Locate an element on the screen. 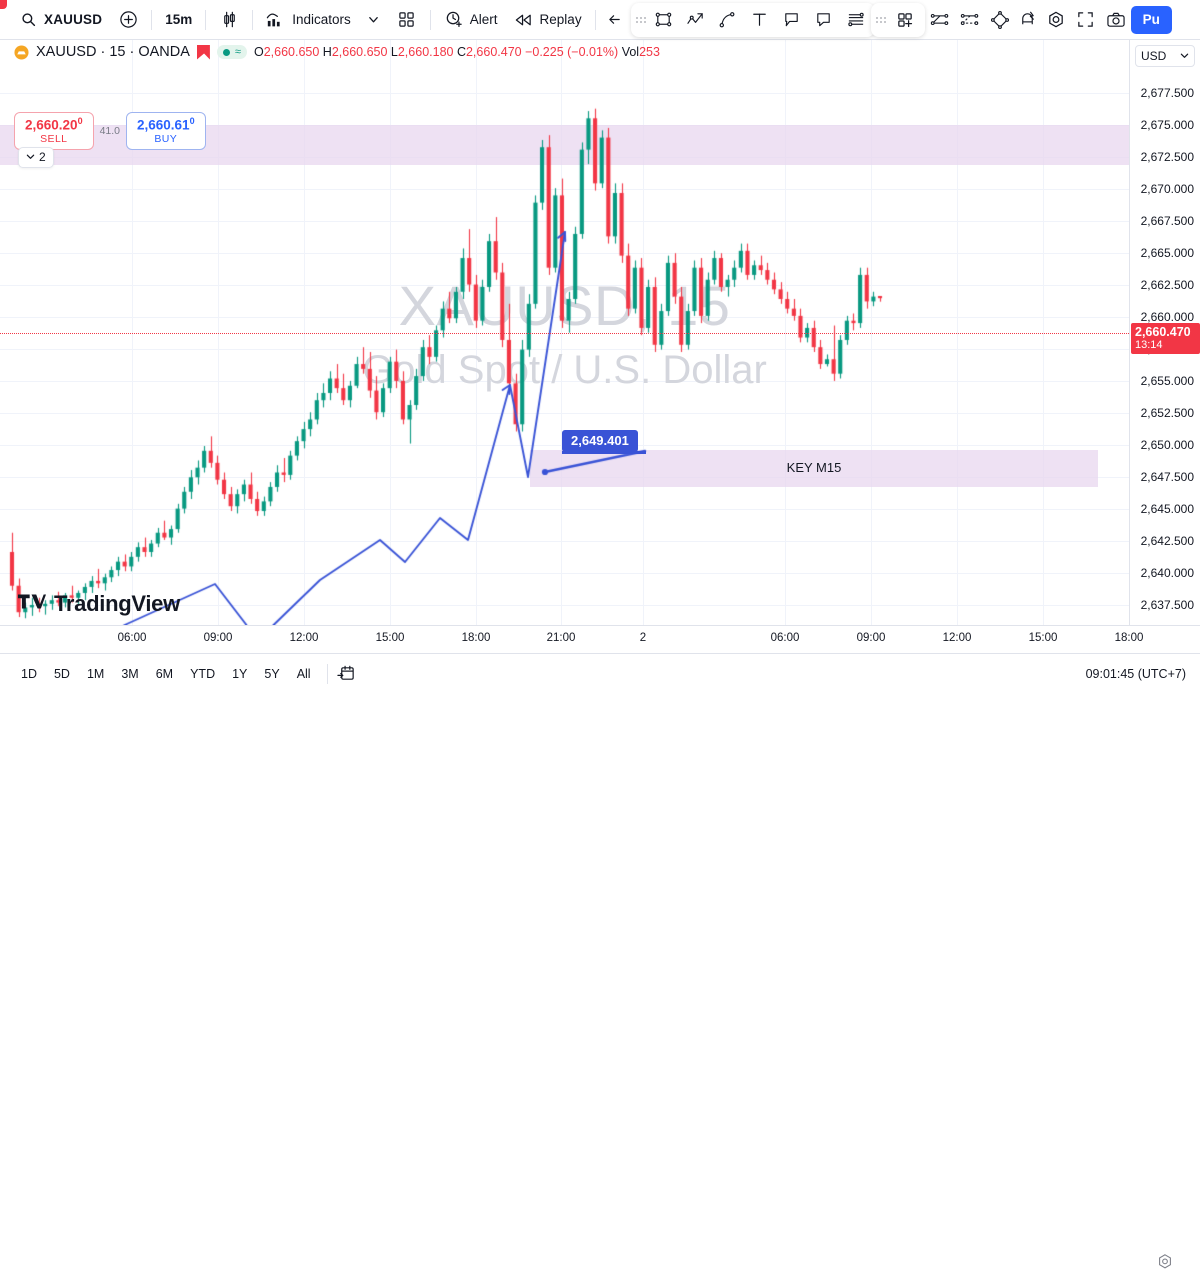  toolbar-collapse-button is located at coordinates (615, 20).